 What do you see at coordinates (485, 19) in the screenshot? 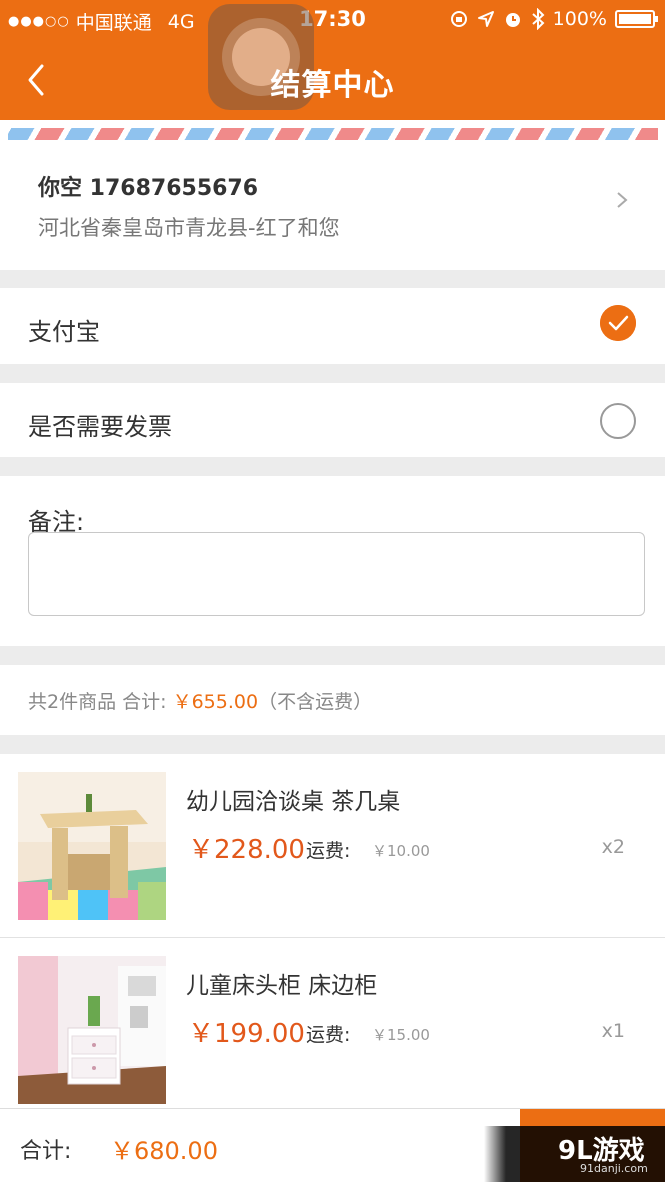
I see `location-icon` at bounding box center [485, 19].